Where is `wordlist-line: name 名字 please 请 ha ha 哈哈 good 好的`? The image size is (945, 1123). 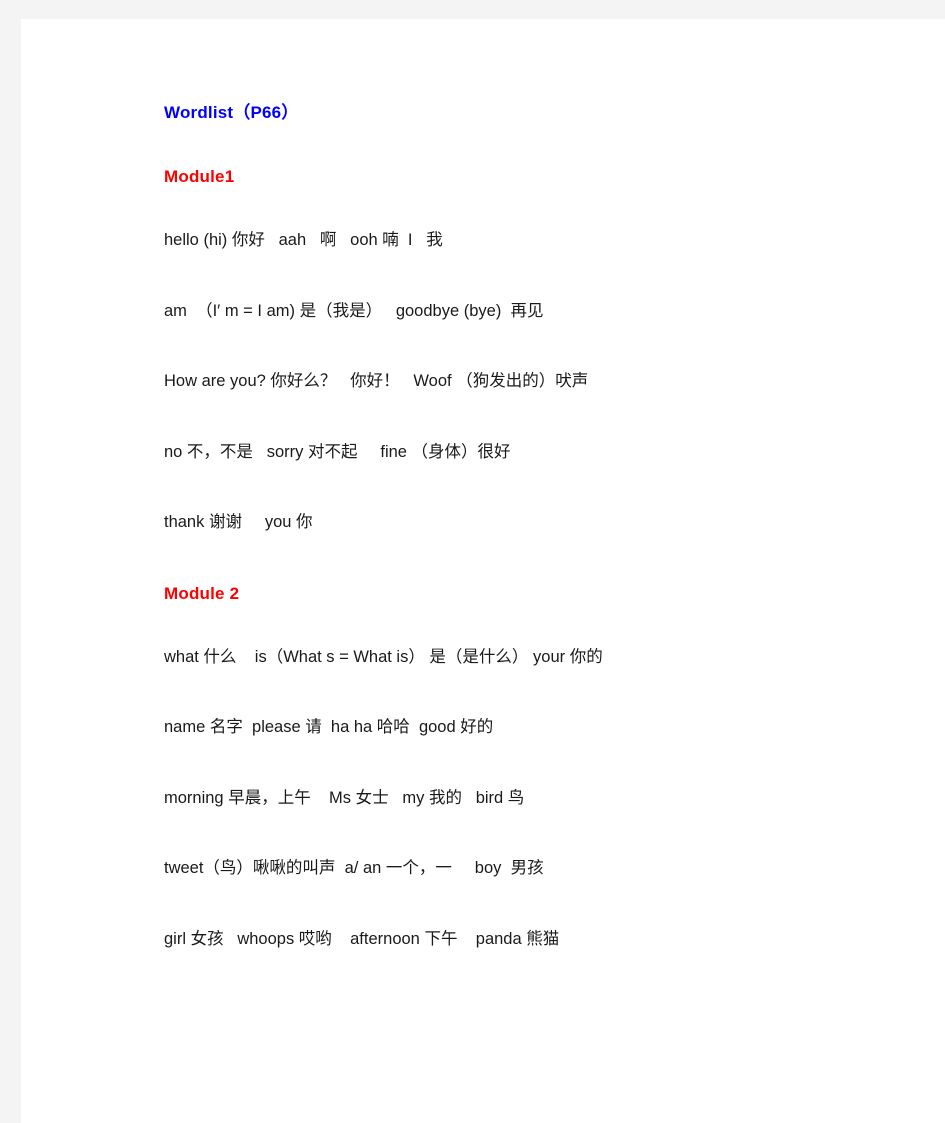 wordlist-line: name 名字 please 请 ha ha 哈哈 good 好的 is located at coordinates (329, 727).